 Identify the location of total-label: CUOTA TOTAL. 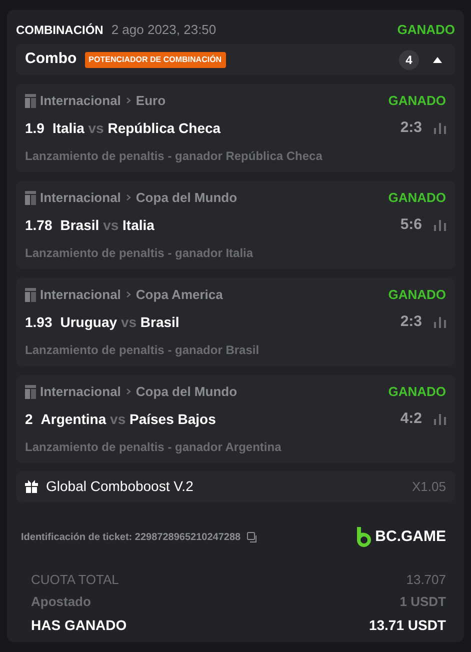
(75, 579).